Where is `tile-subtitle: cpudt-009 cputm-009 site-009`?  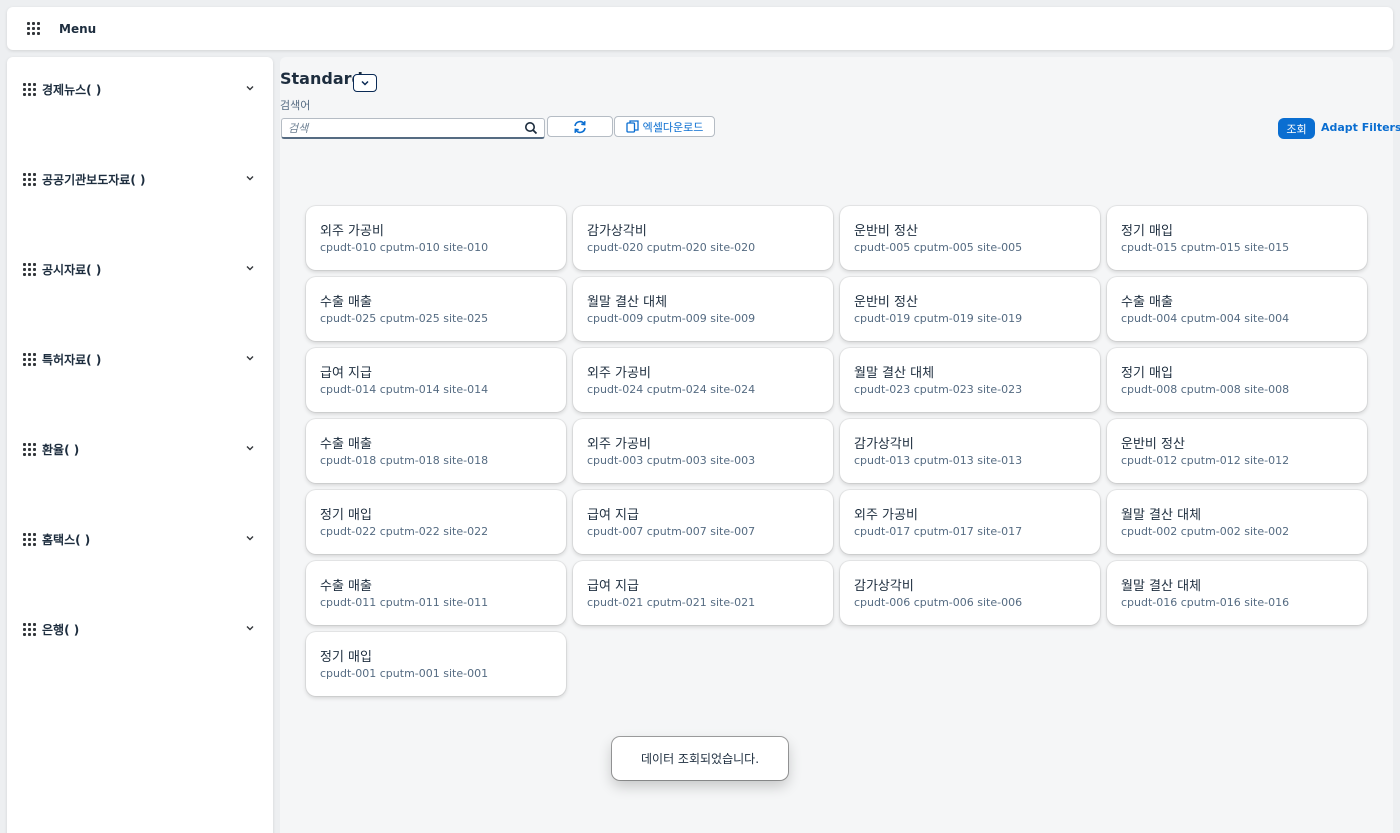
tile-subtitle: cpudt-009 cputm-009 site-009 is located at coordinates (671, 318).